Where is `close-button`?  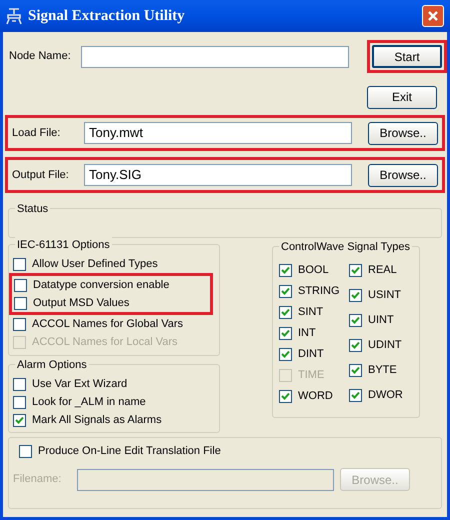 close-button is located at coordinates (433, 16).